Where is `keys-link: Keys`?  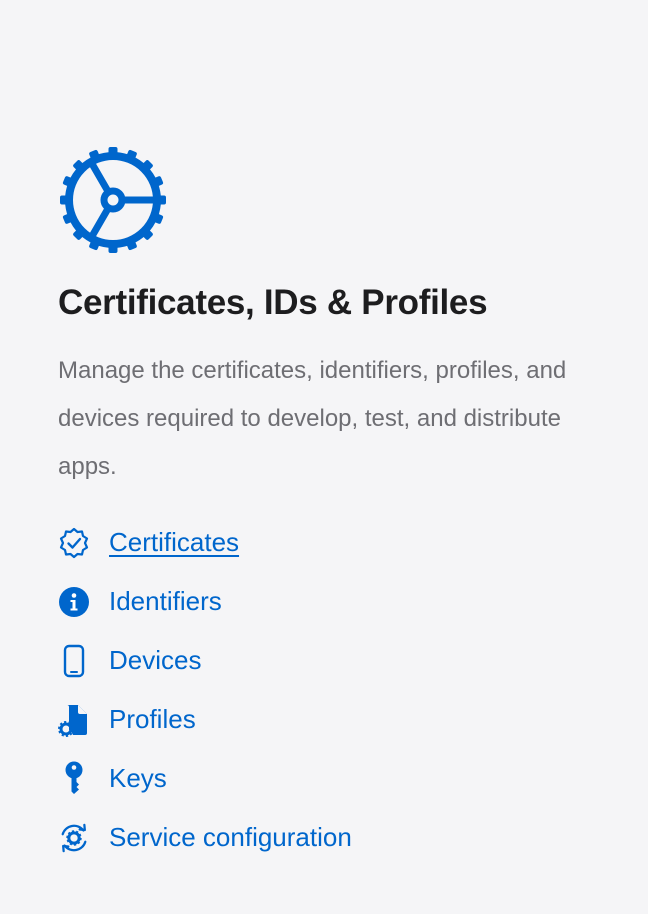 keys-link: Keys is located at coordinates (138, 778).